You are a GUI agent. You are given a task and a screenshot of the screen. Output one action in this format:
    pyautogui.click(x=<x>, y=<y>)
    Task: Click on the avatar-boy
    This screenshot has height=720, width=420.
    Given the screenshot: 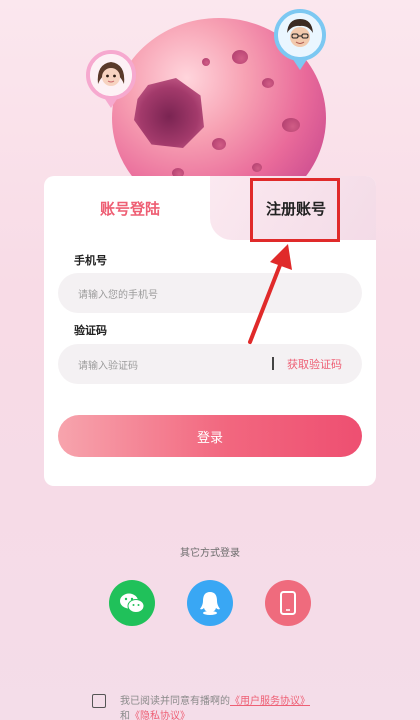 What is the action you would take?
    pyautogui.click(x=300, y=35)
    